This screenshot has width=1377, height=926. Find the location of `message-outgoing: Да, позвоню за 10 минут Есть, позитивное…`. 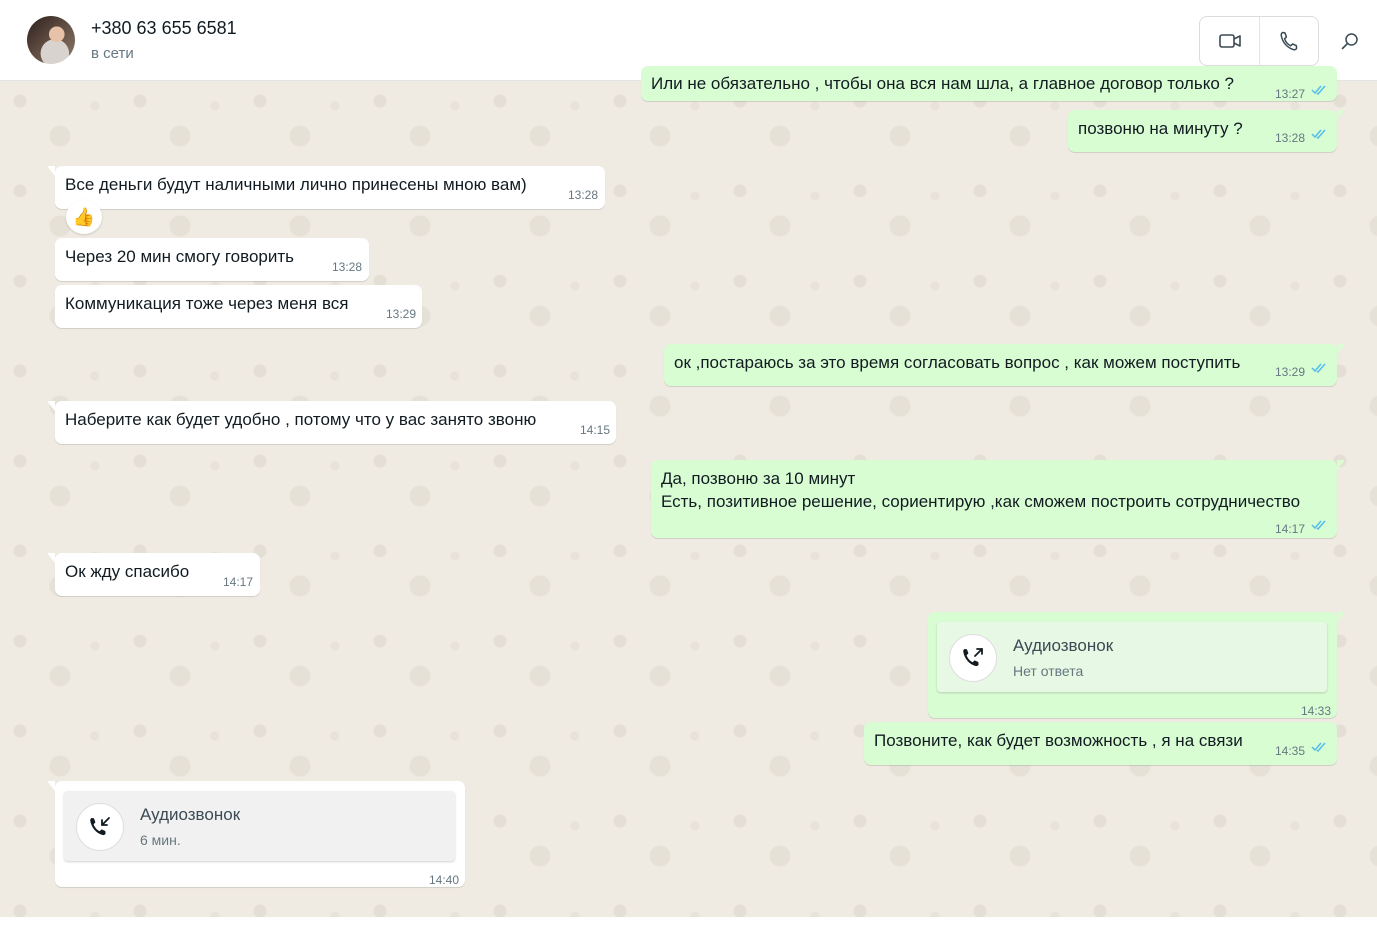

message-outgoing: Да, позвоню за 10 минут Есть, позитивное… is located at coordinates (998, 499).